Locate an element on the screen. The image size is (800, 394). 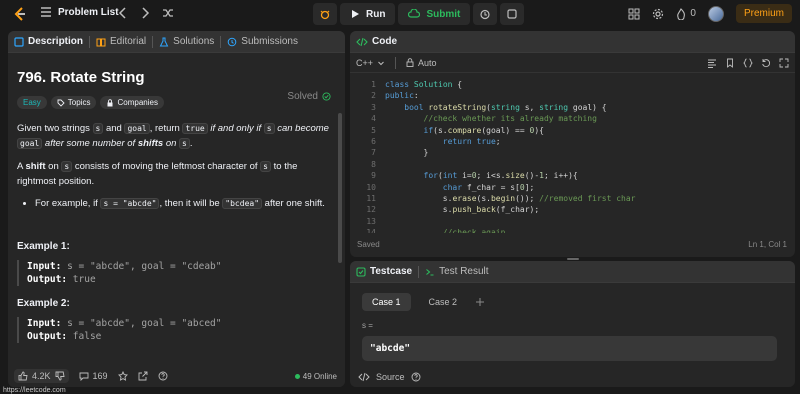
output-label: Output: is located at coordinates (47, 336).